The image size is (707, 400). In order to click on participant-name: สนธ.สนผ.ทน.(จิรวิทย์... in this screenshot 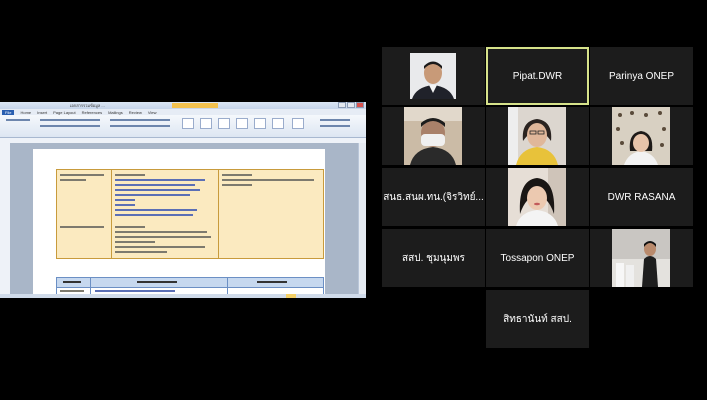, I will do `click(433, 197)`.